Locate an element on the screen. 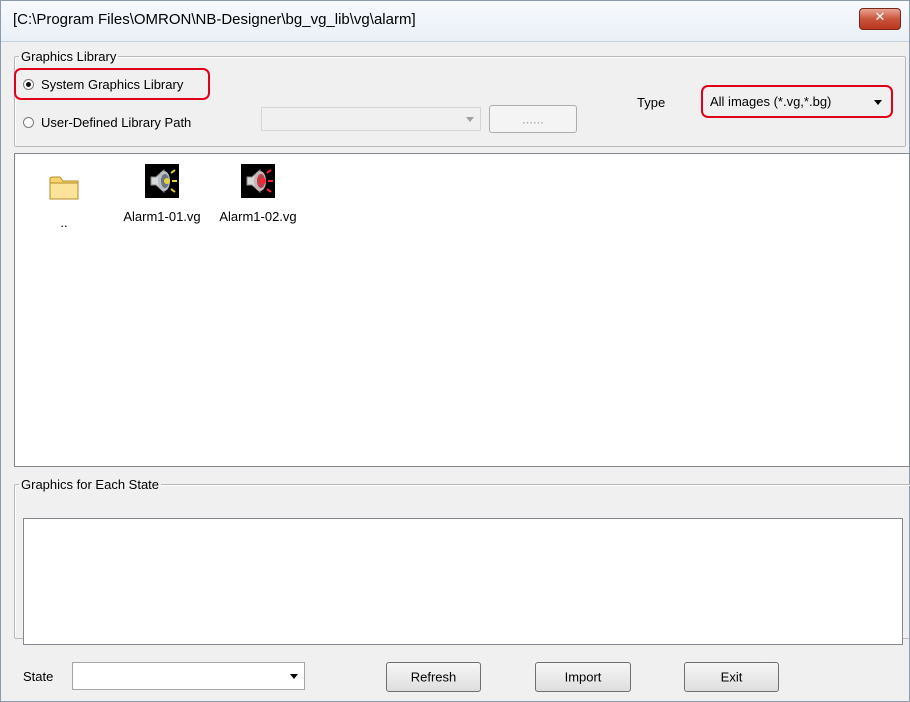 Image resolution: width=910 pixels, height=702 pixels. alarm-speaker-icon is located at coordinates (162, 181).